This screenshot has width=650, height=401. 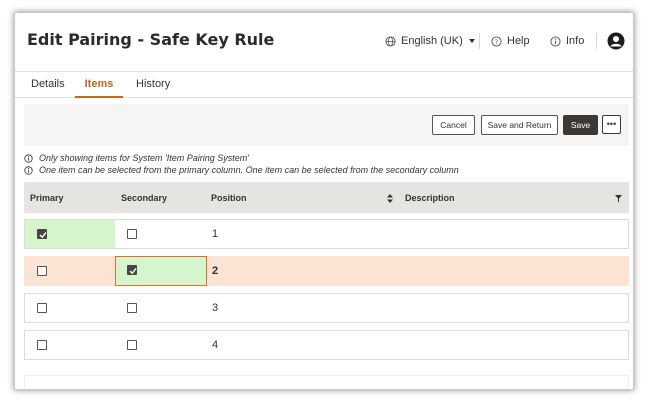 What do you see at coordinates (326, 345) in the screenshot?
I see `table-row: 4` at bounding box center [326, 345].